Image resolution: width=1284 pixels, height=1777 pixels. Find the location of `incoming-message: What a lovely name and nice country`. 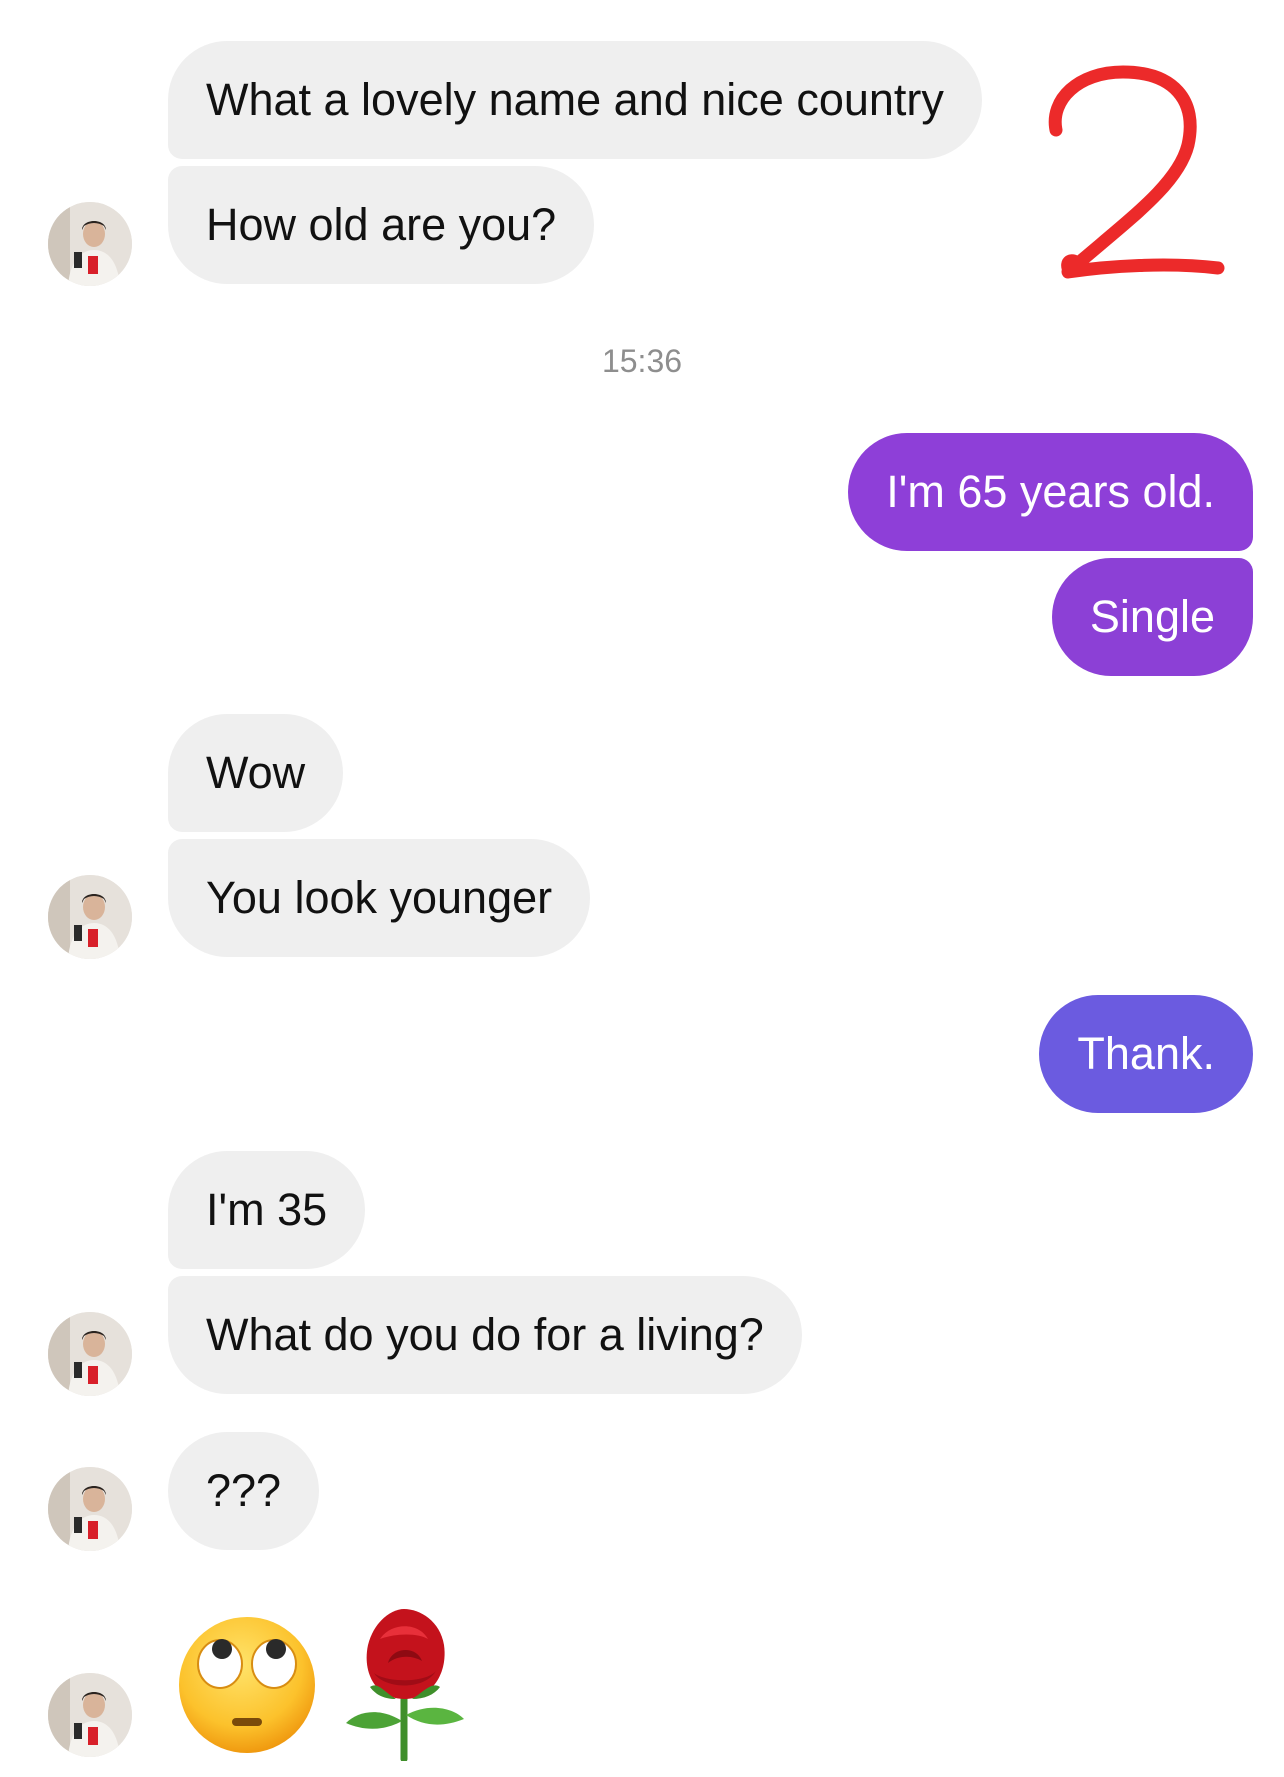

incoming-message: What a lovely name and nice country is located at coordinates (575, 100).